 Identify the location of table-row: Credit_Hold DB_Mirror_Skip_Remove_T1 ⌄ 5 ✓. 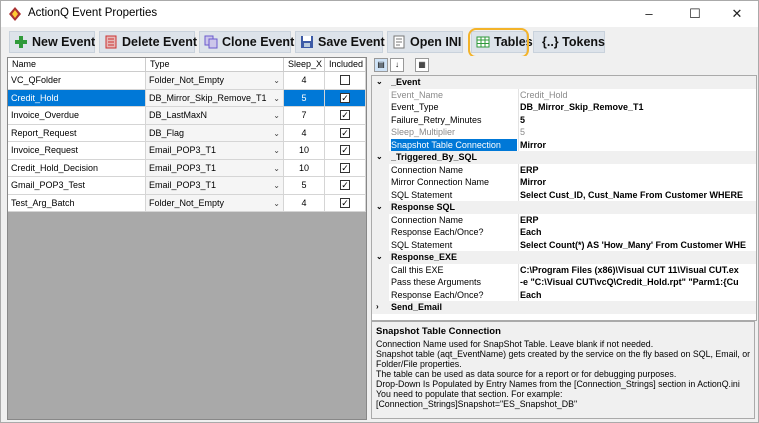
(187, 98).